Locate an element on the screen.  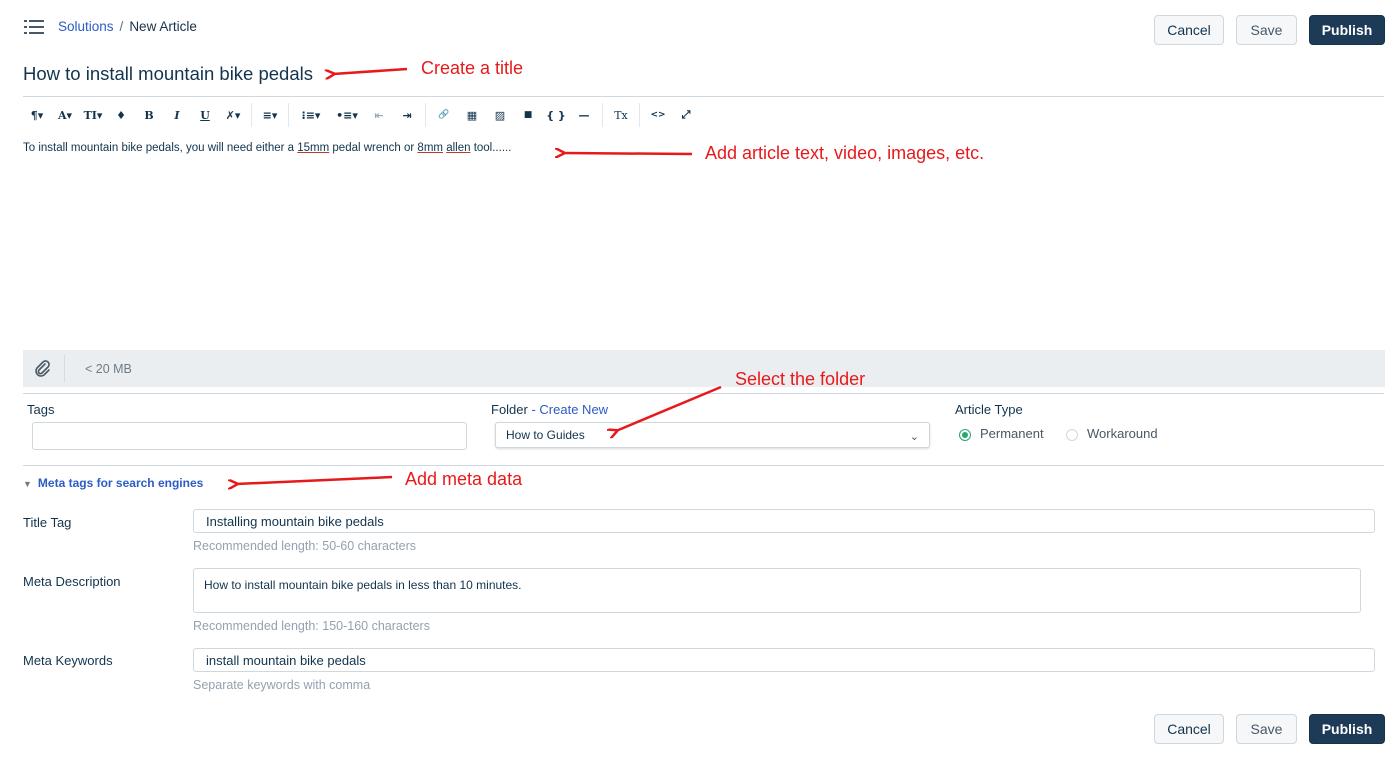
annotation-select-folder: Select the folder is located at coordinates (800, 379).